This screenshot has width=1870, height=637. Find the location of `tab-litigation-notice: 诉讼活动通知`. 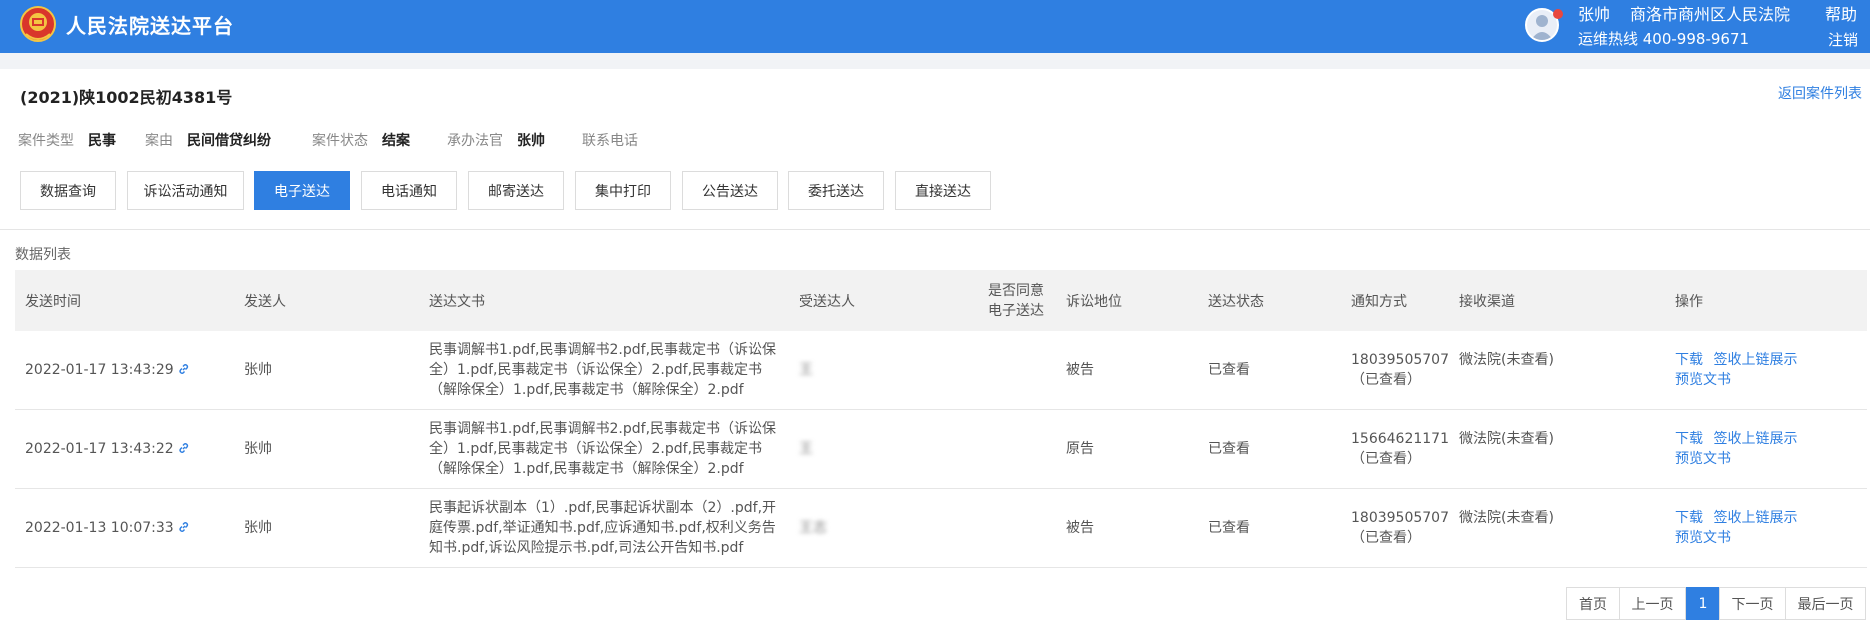

tab-litigation-notice: 诉讼活动通知 is located at coordinates (185, 190).